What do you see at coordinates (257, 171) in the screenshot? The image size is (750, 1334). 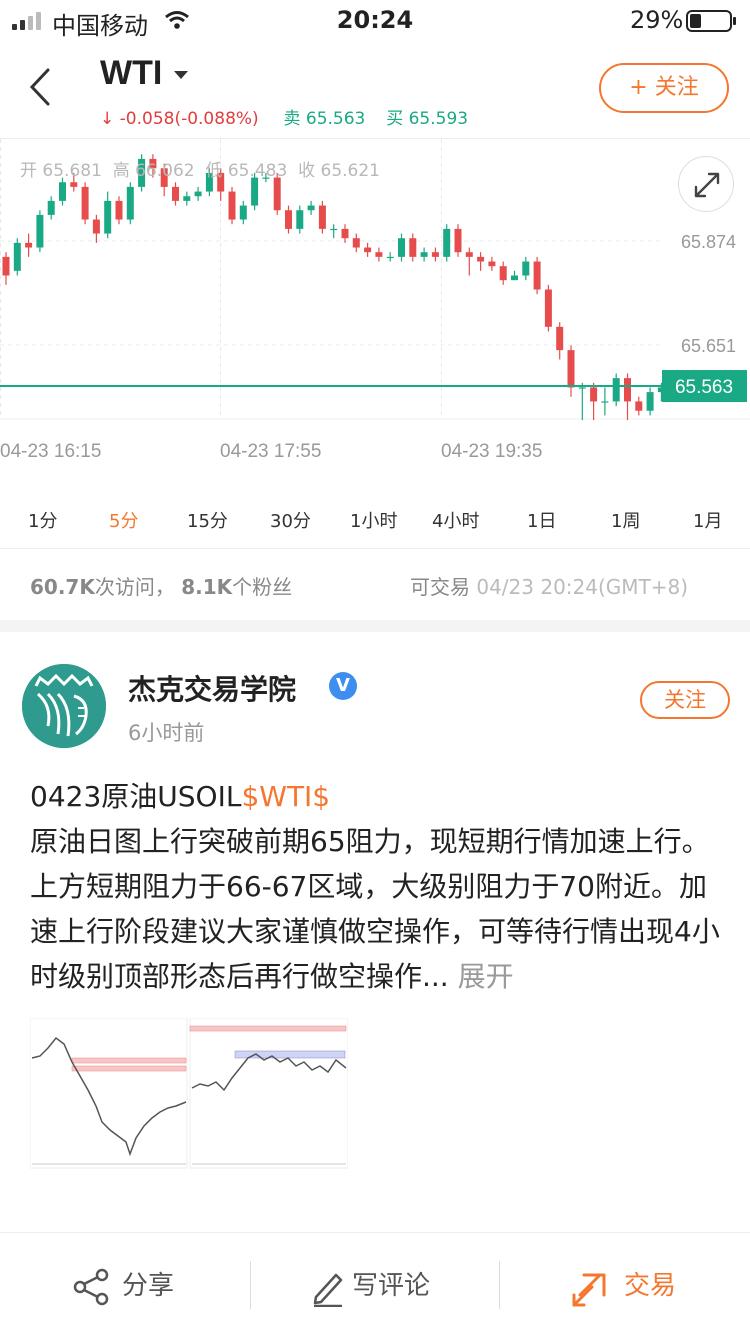 I see `low-value: 65.483` at bounding box center [257, 171].